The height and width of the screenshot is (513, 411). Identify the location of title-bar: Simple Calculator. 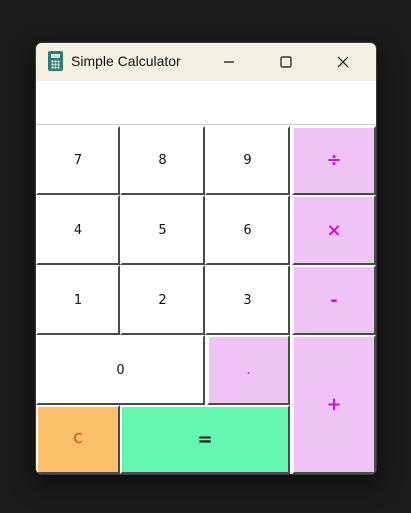
(206, 62).